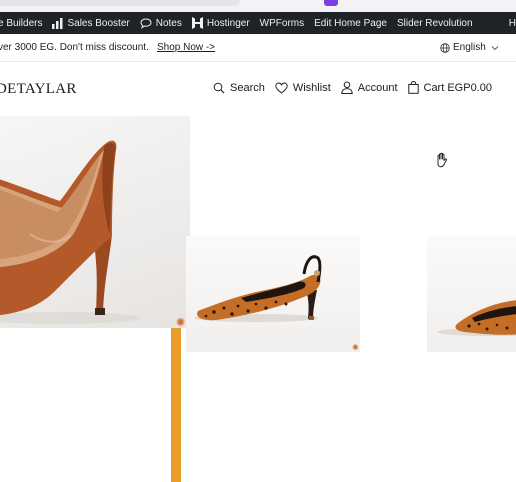 Image resolution: width=516 pixels, height=482 pixels. I want to click on chevron-down-icon, so click(495, 47).